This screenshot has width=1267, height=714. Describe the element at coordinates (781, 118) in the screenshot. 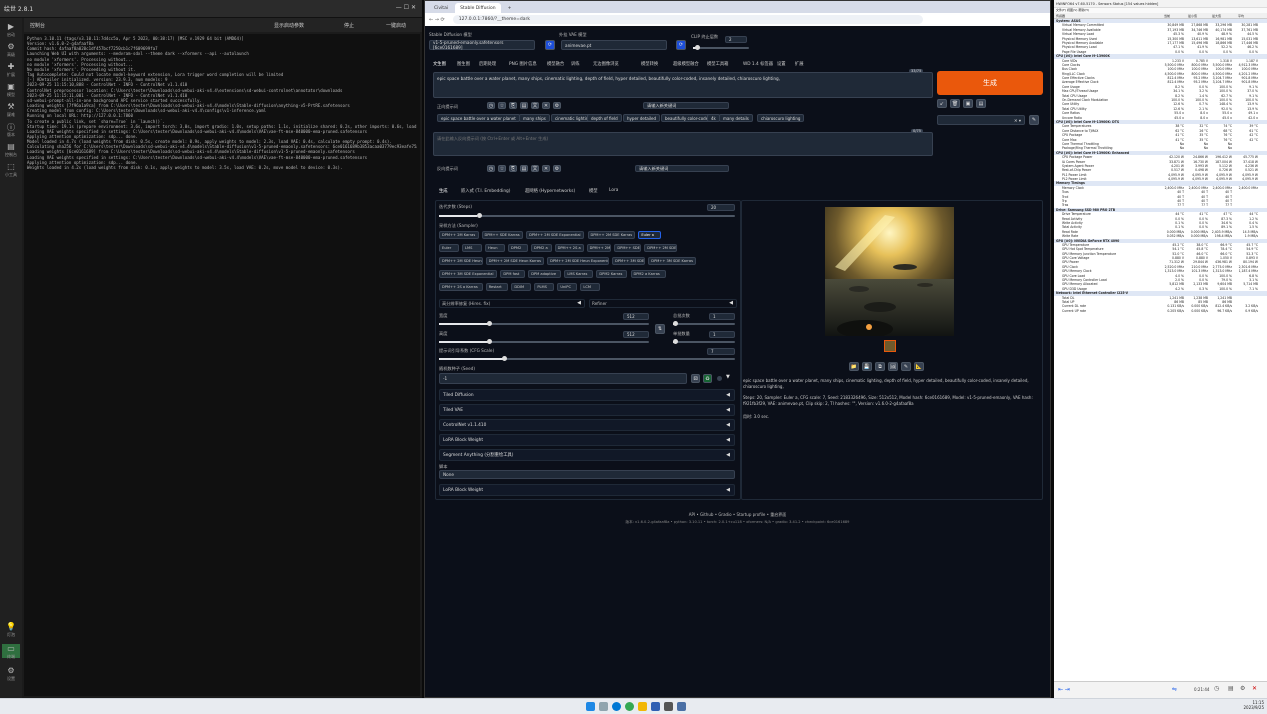

I see `prompt-tag: chiaroscuro lighting` at that location.